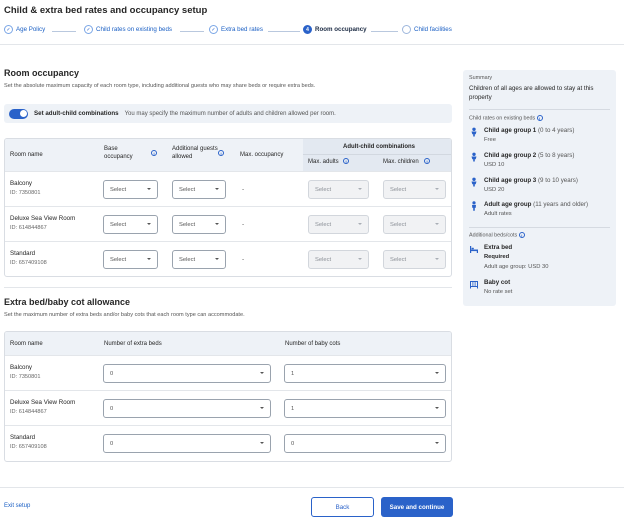 The image size is (624, 521). What do you see at coordinates (323, 162) in the screenshot?
I see `col-max-adults: Max. adults` at bounding box center [323, 162].